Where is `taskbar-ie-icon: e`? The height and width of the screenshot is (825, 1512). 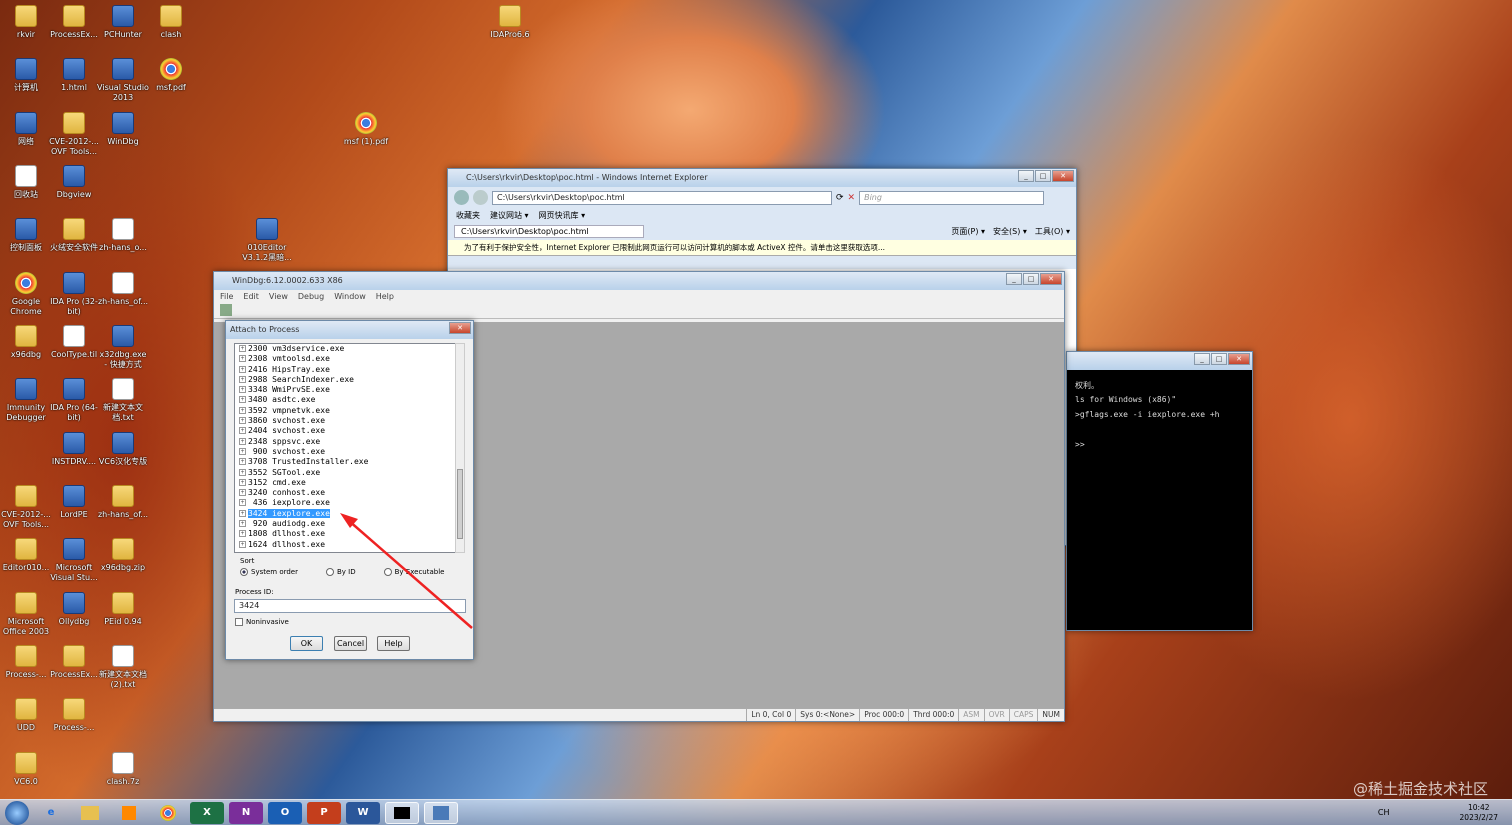 taskbar-ie-icon: e is located at coordinates (51, 813).